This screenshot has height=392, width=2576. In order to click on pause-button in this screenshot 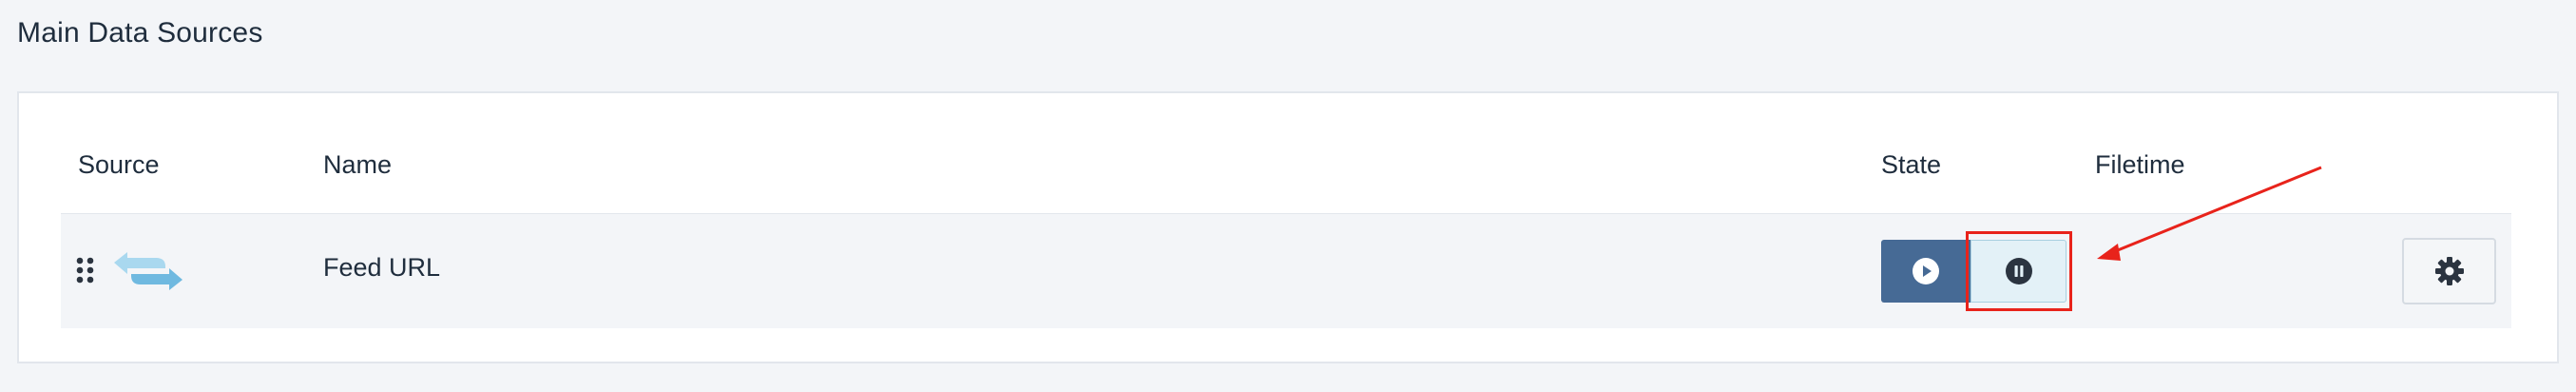, I will do `click(2018, 271)`.